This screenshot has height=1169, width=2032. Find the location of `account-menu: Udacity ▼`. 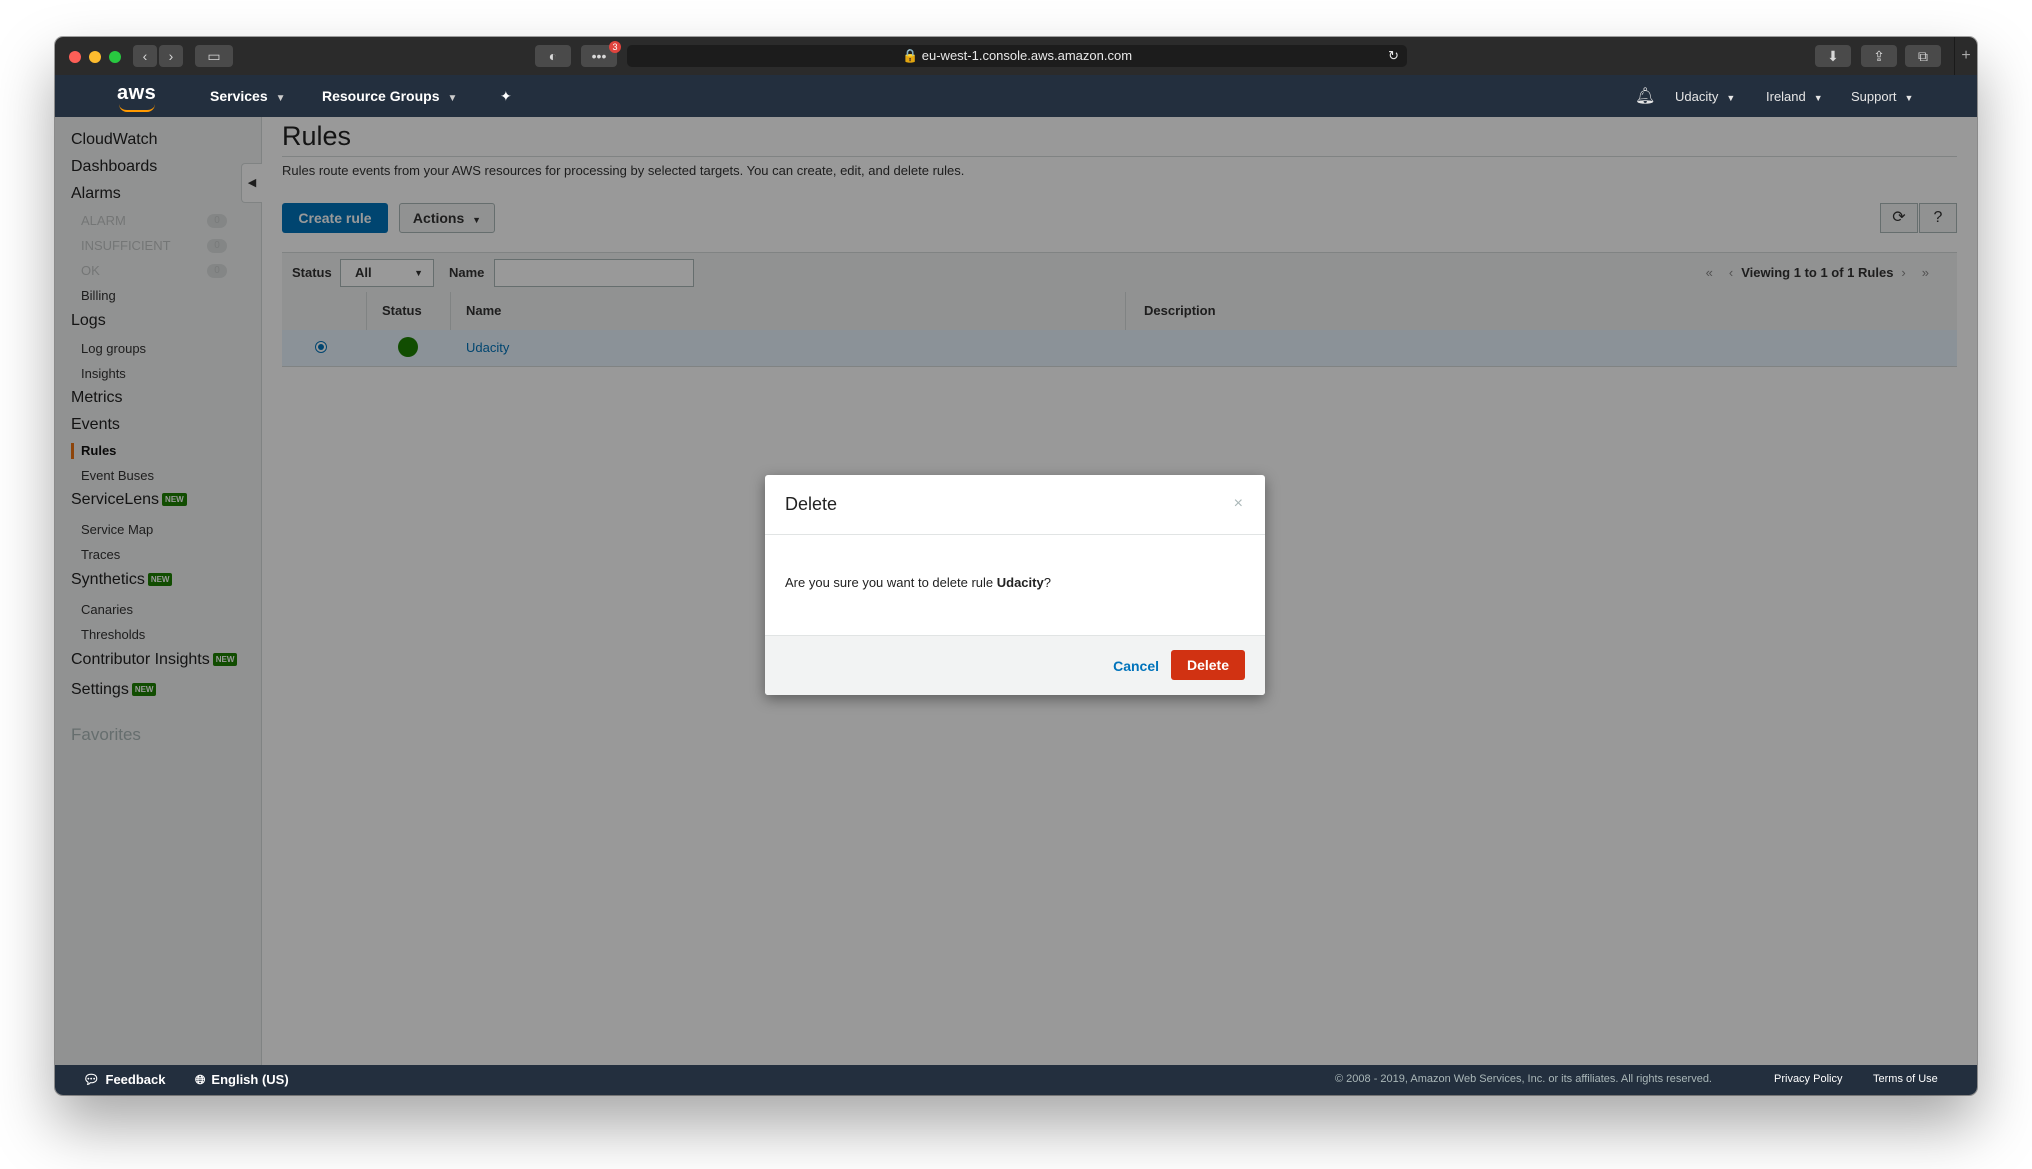

account-menu: Udacity ▼ is located at coordinates (1705, 96).